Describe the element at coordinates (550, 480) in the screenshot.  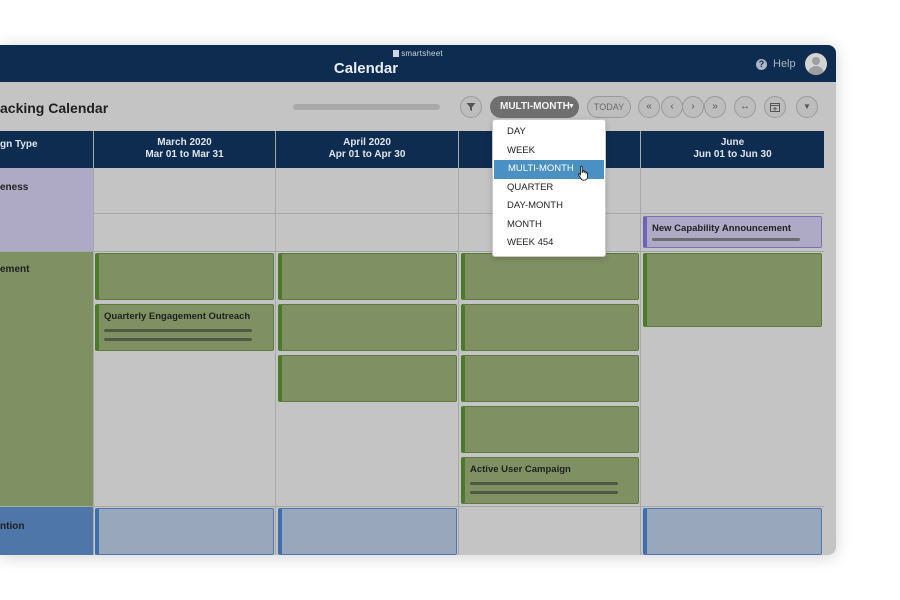
I see `event-active-user-campaign: Active User Campaign` at that location.